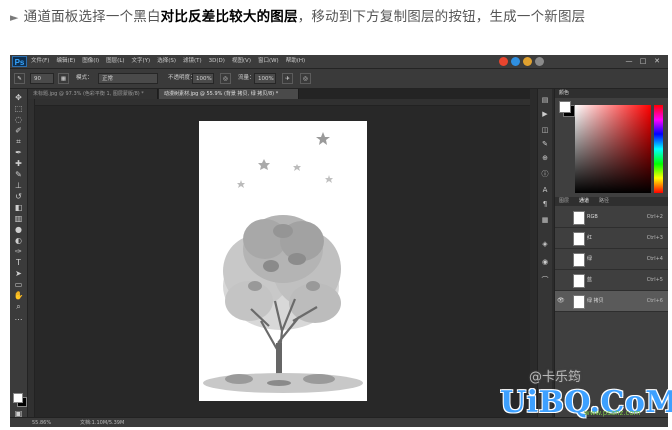  Describe the element at coordinates (203, 78) in the screenshot. I see `opacity-input: 100%` at that location.